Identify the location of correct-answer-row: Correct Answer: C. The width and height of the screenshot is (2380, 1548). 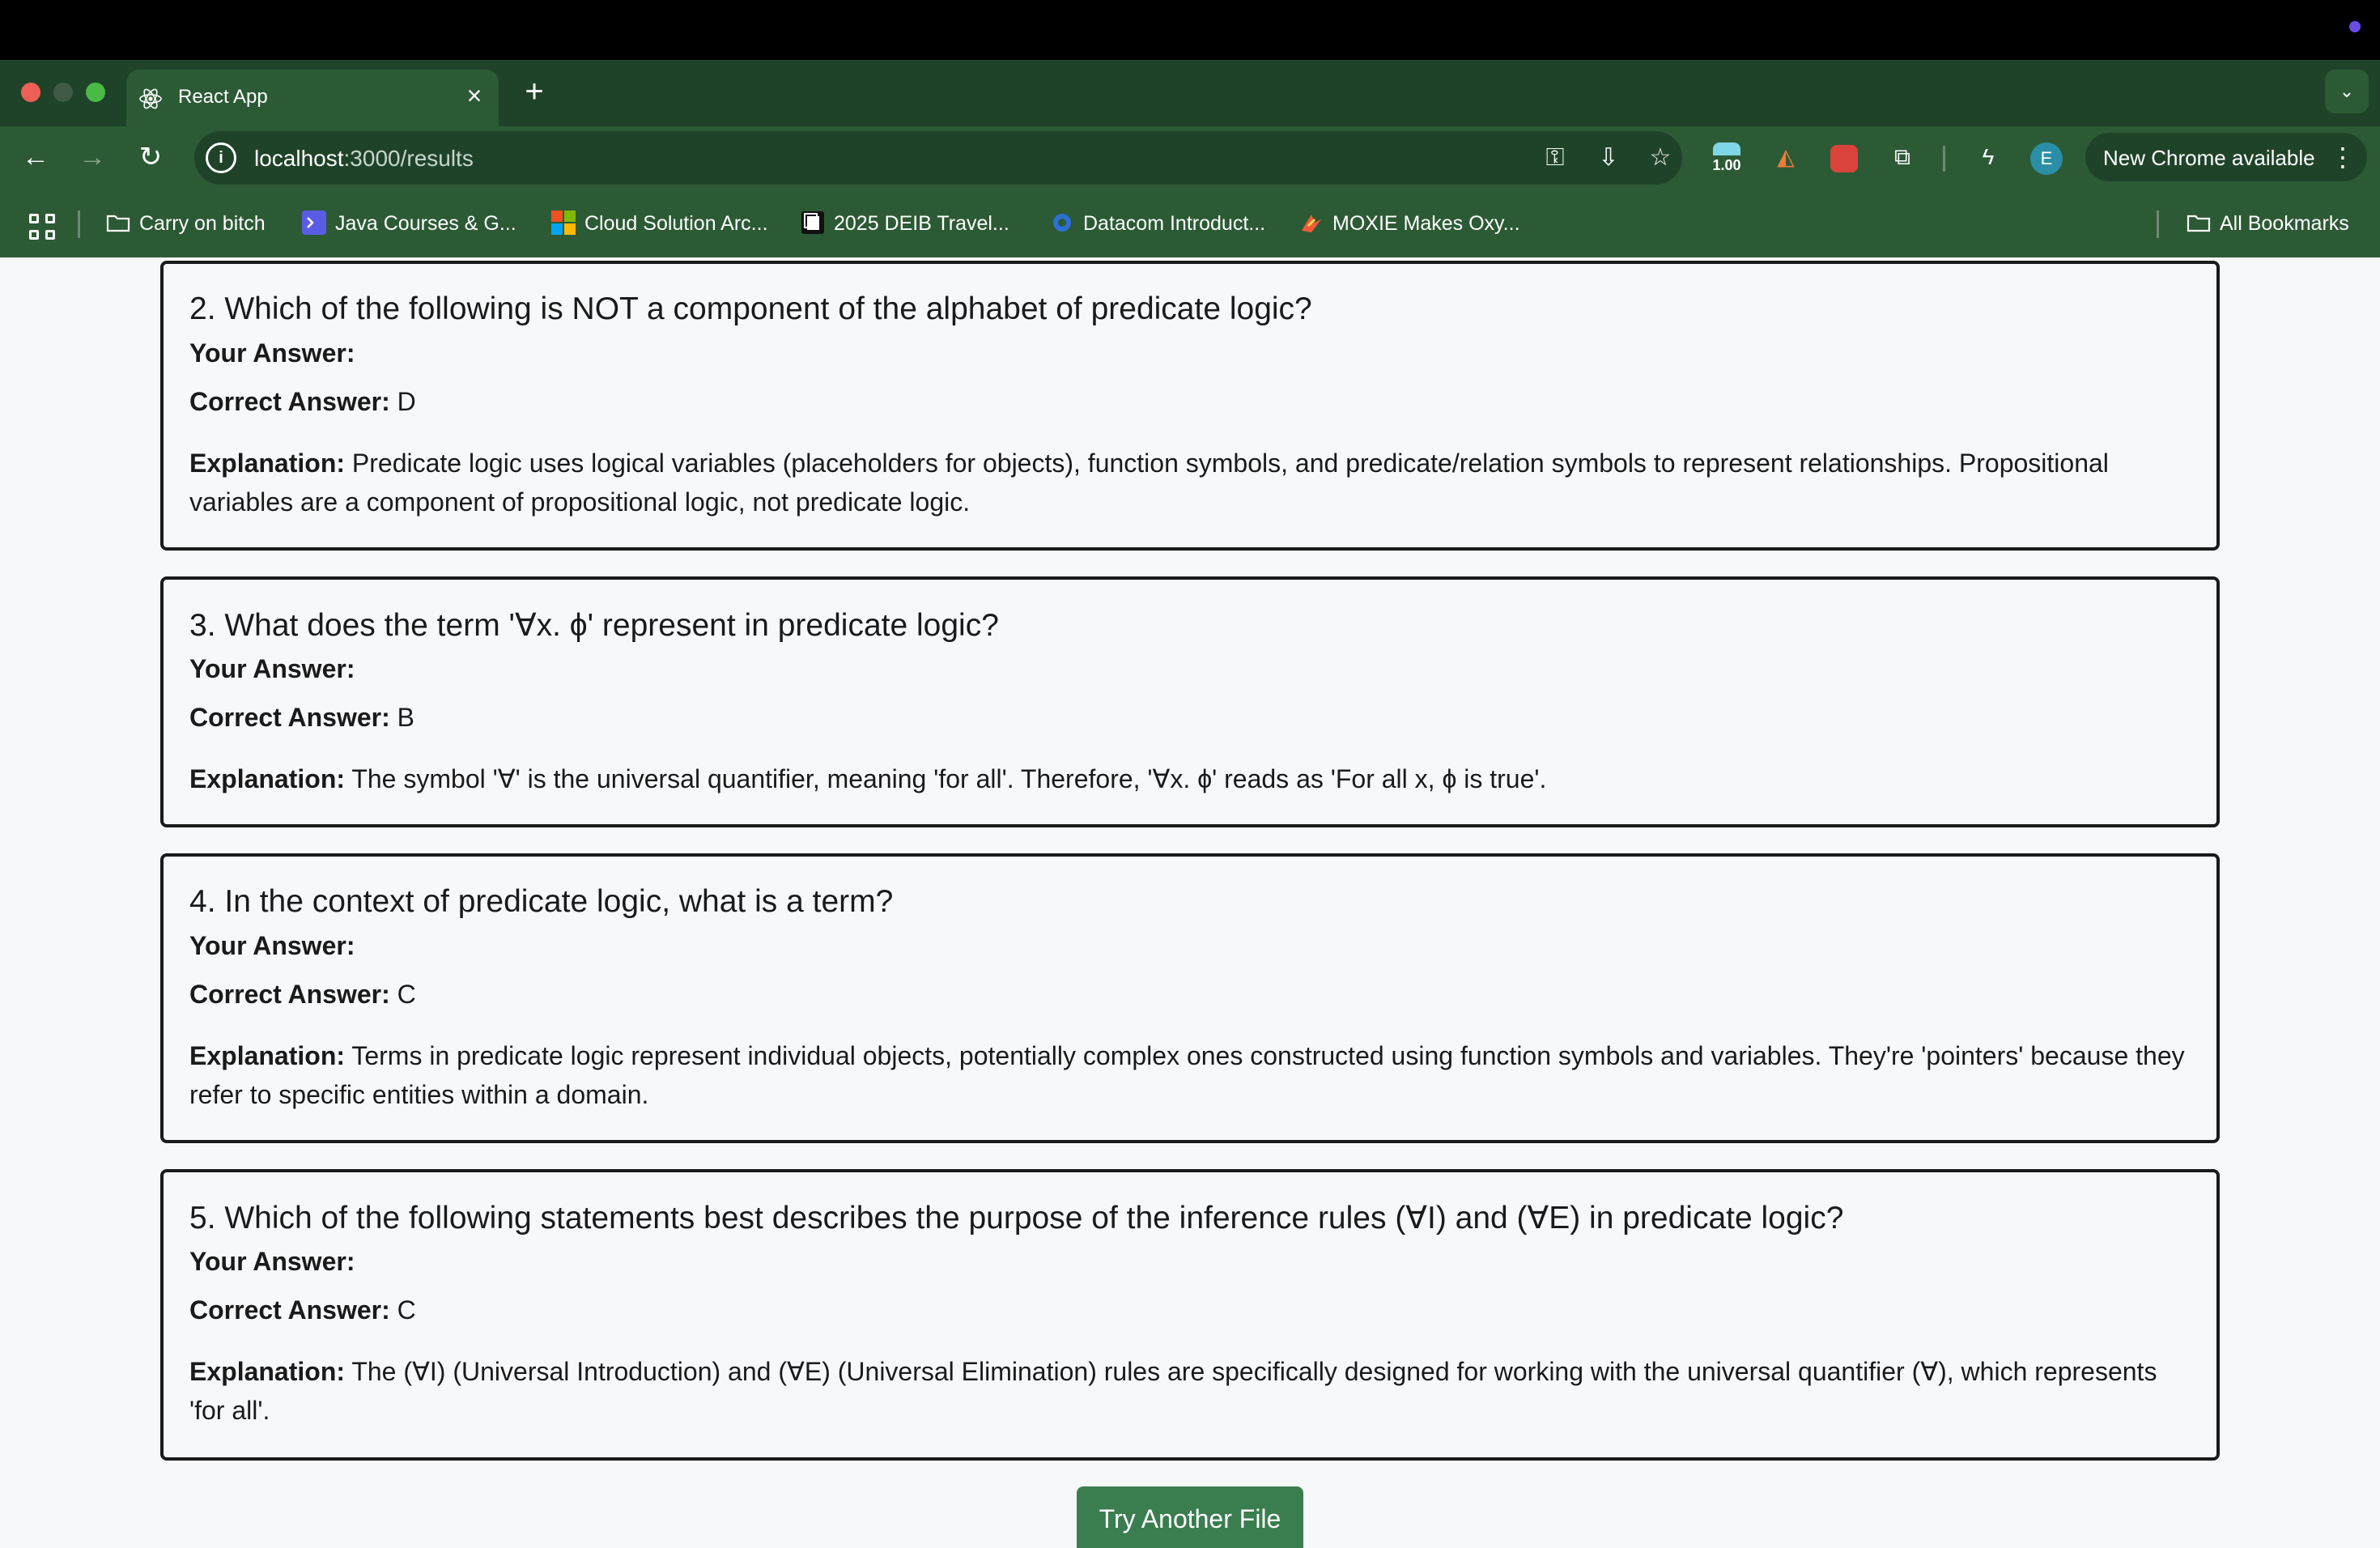
(302, 995).